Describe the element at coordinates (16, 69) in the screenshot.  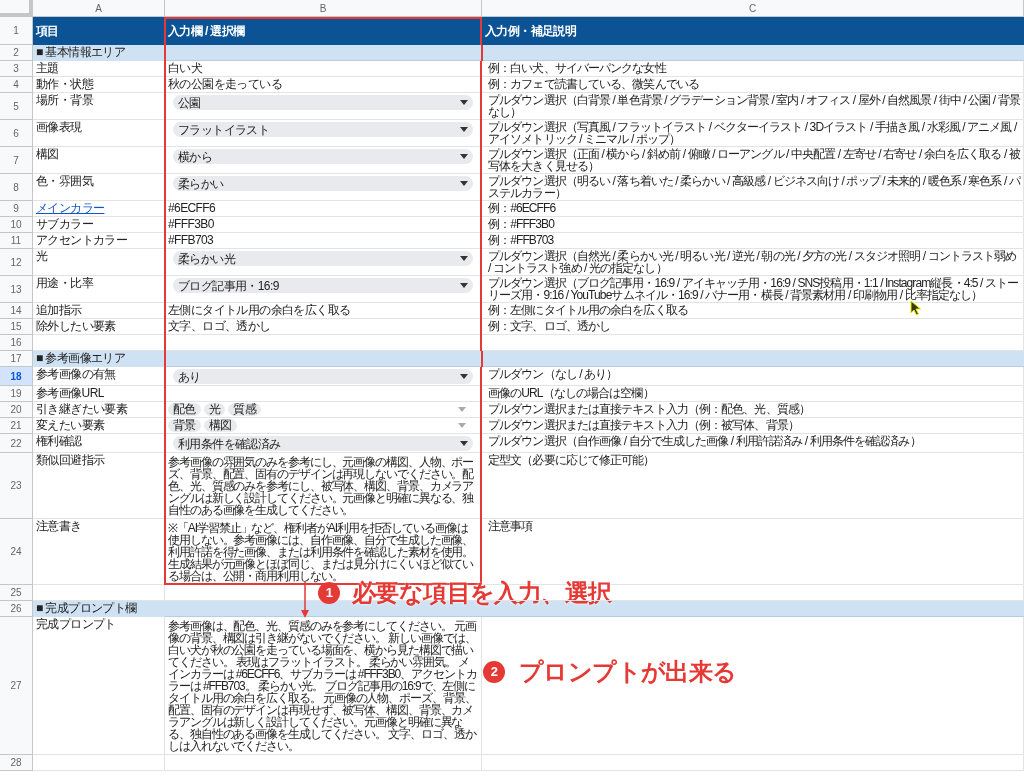
I see `row-number: 3` at that location.